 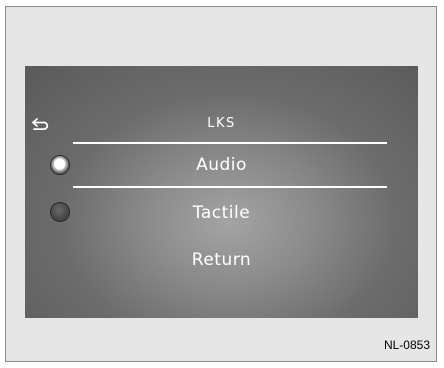 What do you see at coordinates (406, 345) in the screenshot?
I see `figure-code: NL-0853` at bounding box center [406, 345].